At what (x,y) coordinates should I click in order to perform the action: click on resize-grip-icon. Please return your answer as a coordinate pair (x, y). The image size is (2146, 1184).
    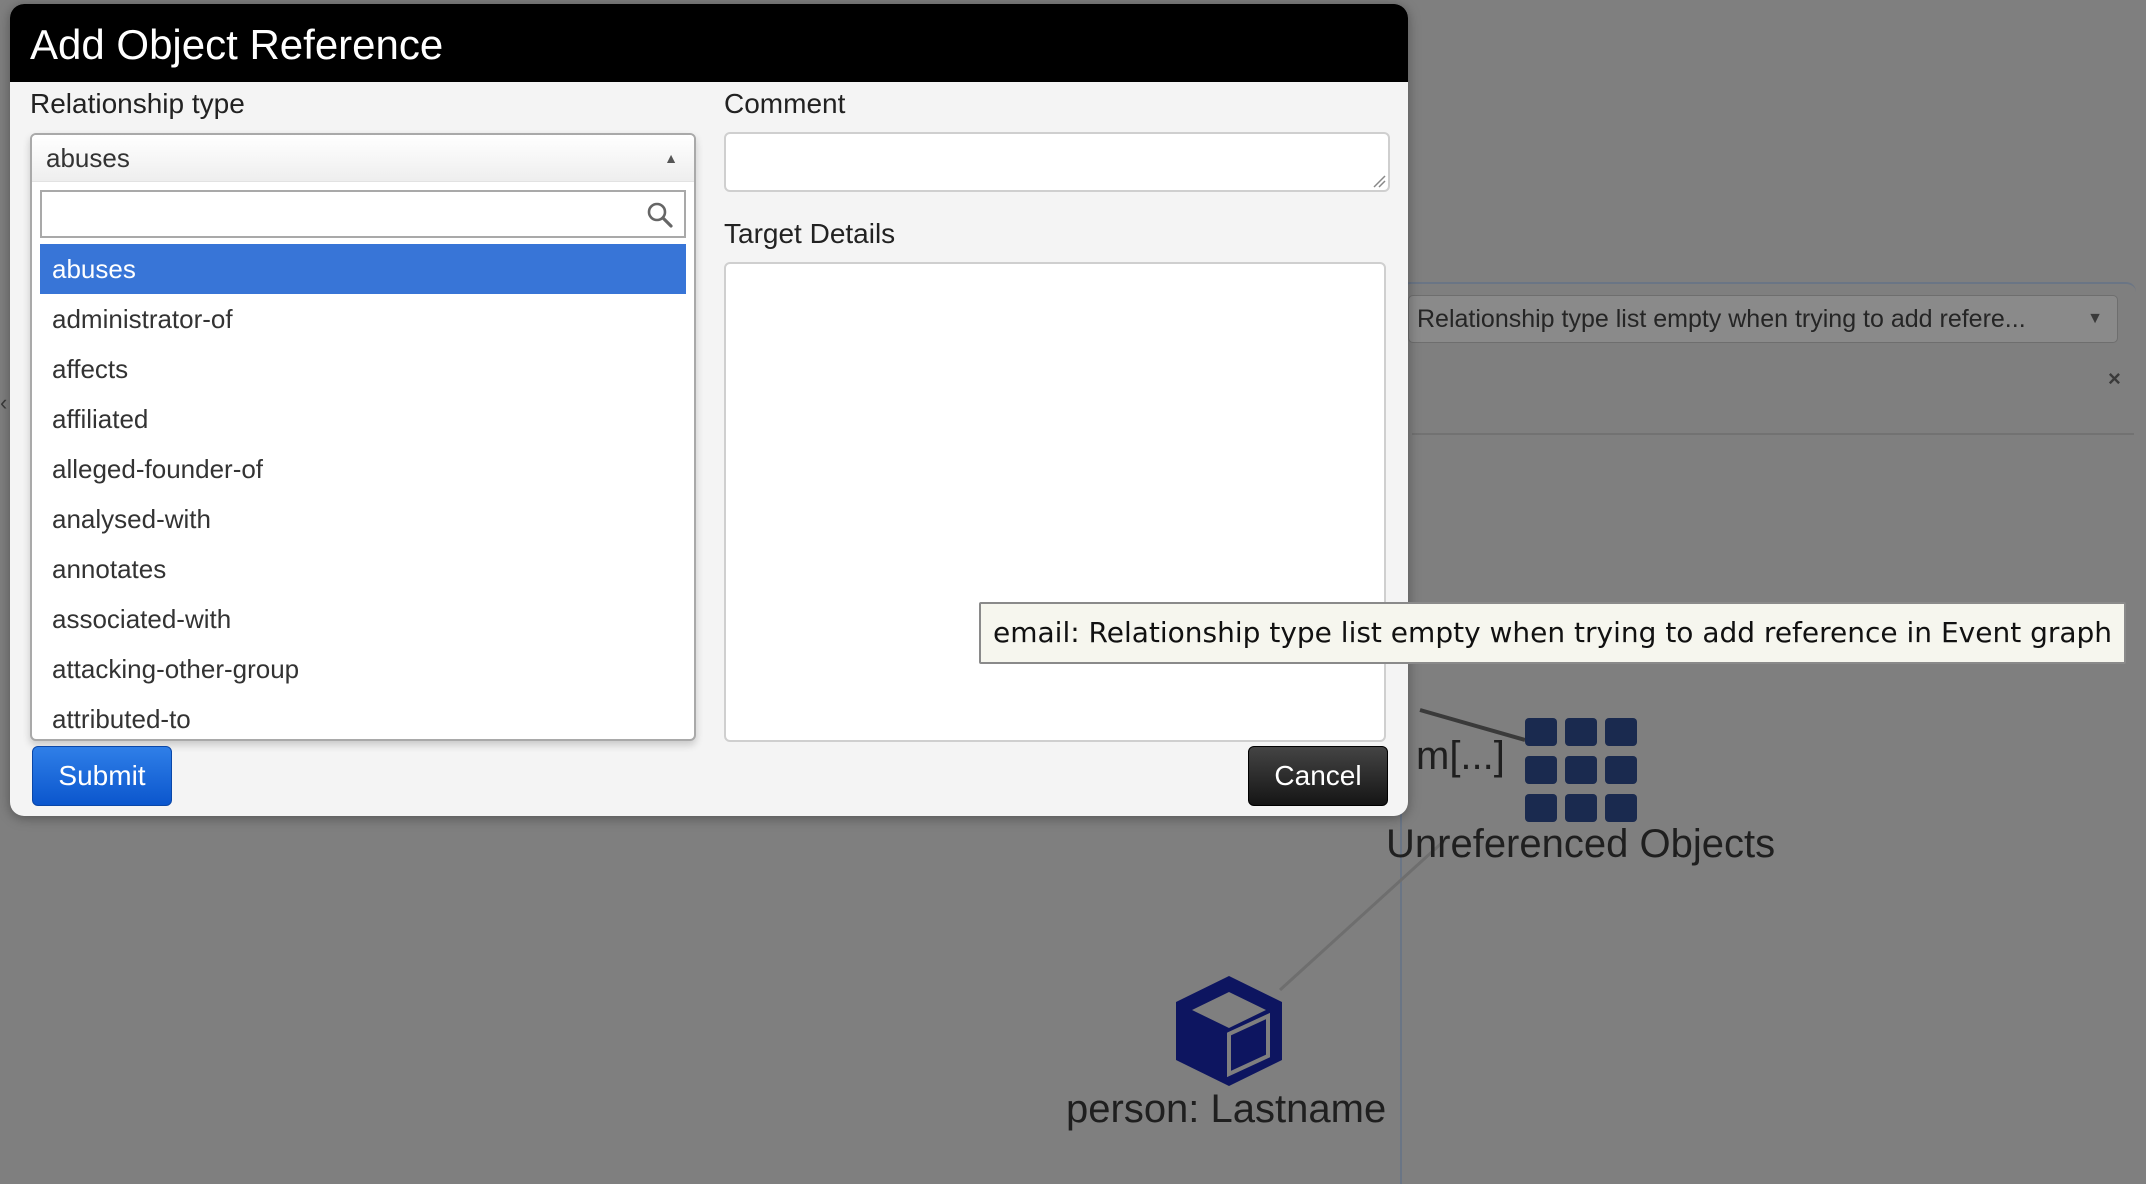
    Looking at the image, I should click on (1379, 181).